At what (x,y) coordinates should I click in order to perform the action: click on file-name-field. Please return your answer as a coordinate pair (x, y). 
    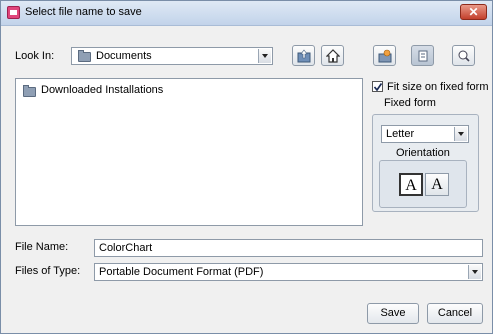
    Looking at the image, I should click on (288, 248).